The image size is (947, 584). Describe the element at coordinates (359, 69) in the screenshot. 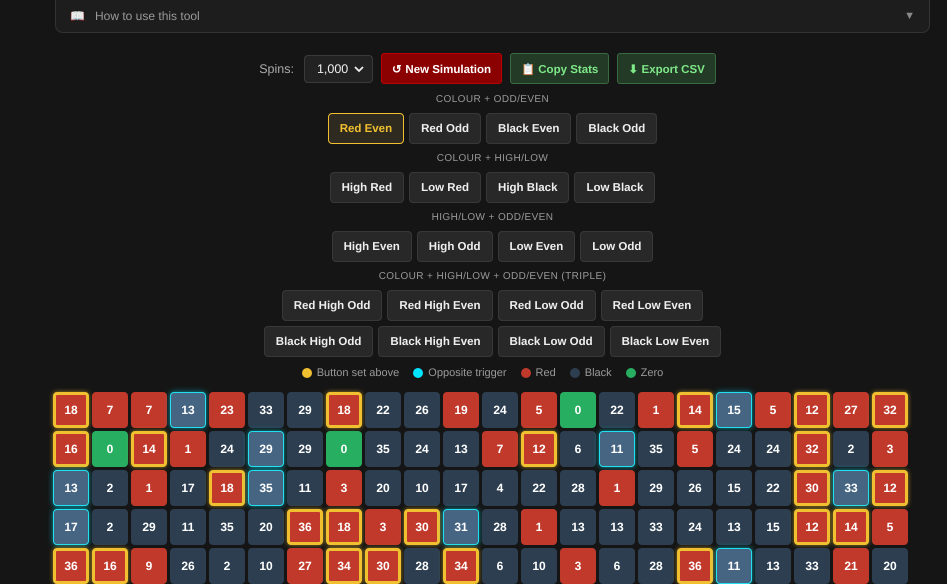

I see `chevron-down-icon` at that location.